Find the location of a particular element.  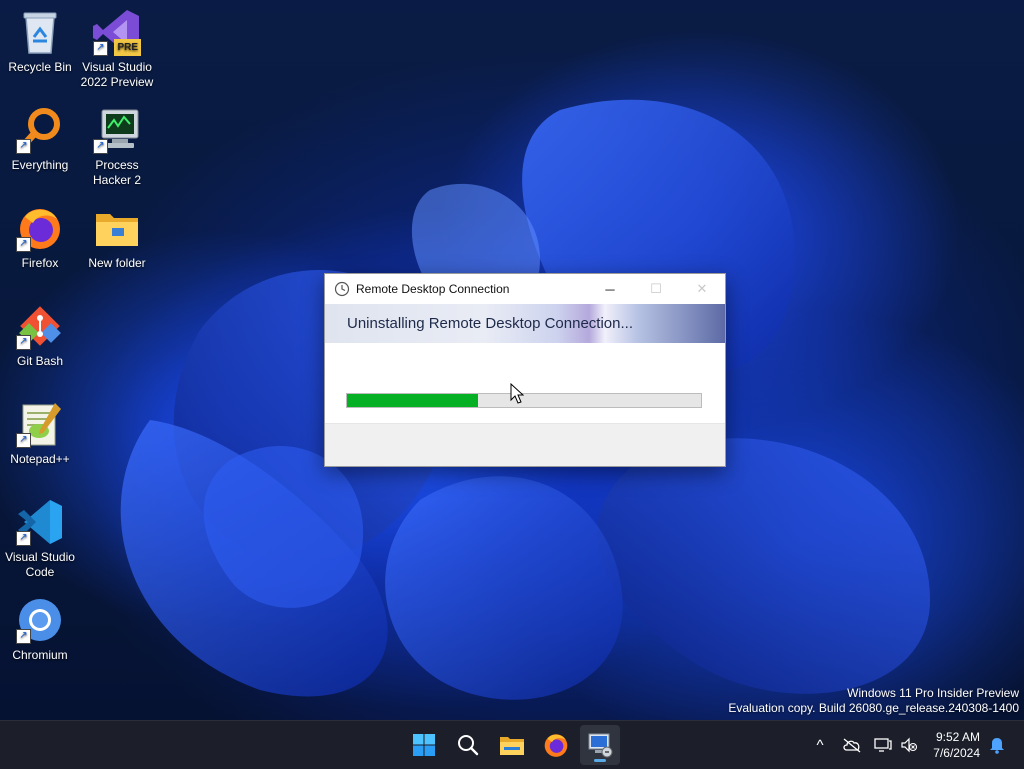

desktop-icon-git-bash: ↗ Git Bash is located at coordinates (40, 335).